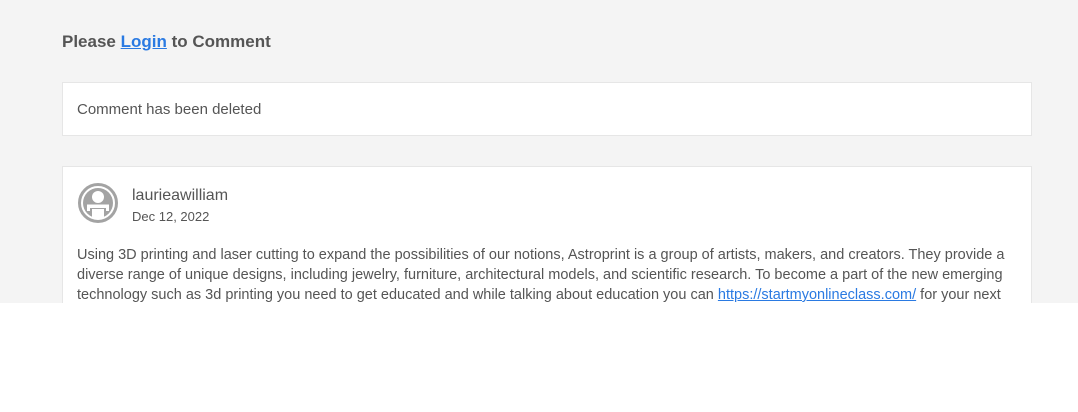 Image resolution: width=1078 pixels, height=412 pixels. What do you see at coordinates (180, 196) in the screenshot?
I see `comment-author: laurieawilliam` at bounding box center [180, 196].